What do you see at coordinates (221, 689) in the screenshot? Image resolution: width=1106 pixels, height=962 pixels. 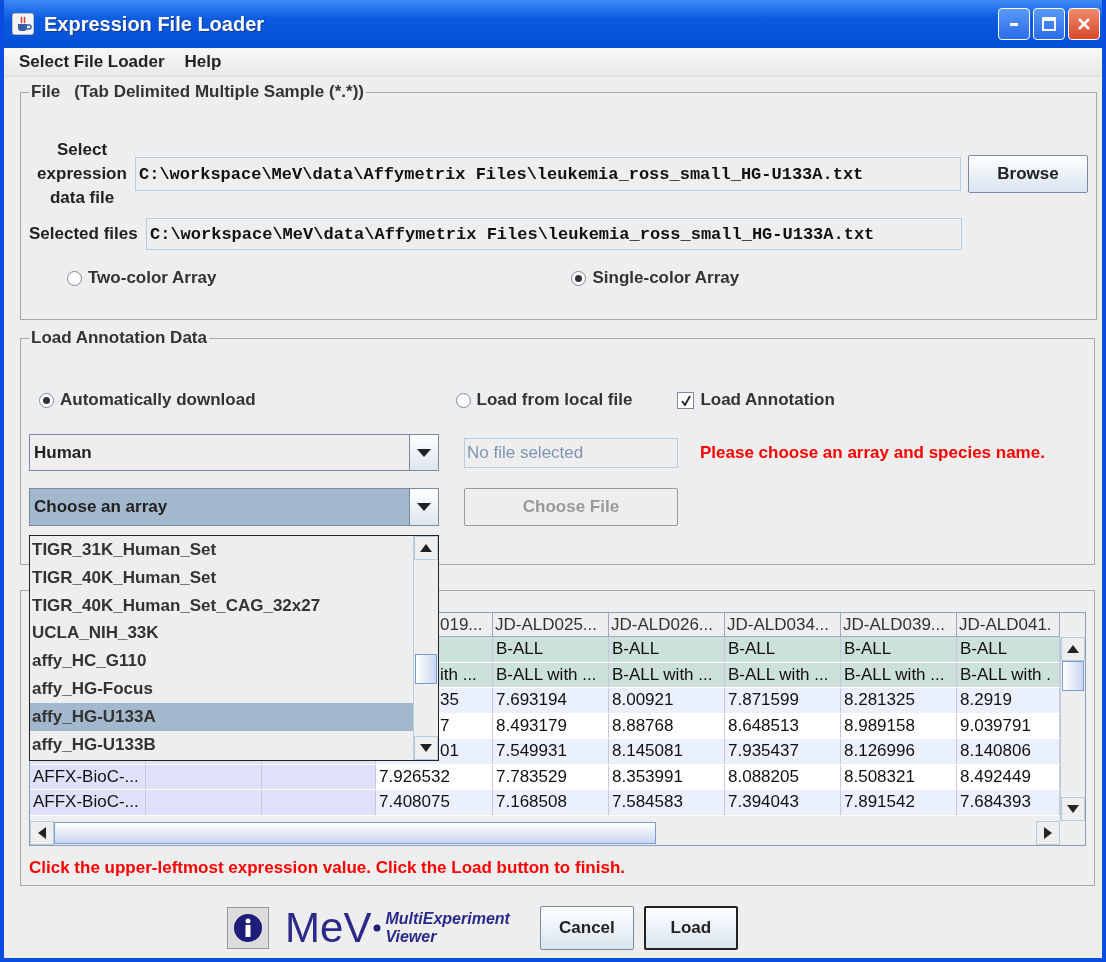 I see `list-item: affy_HG-Focus` at bounding box center [221, 689].